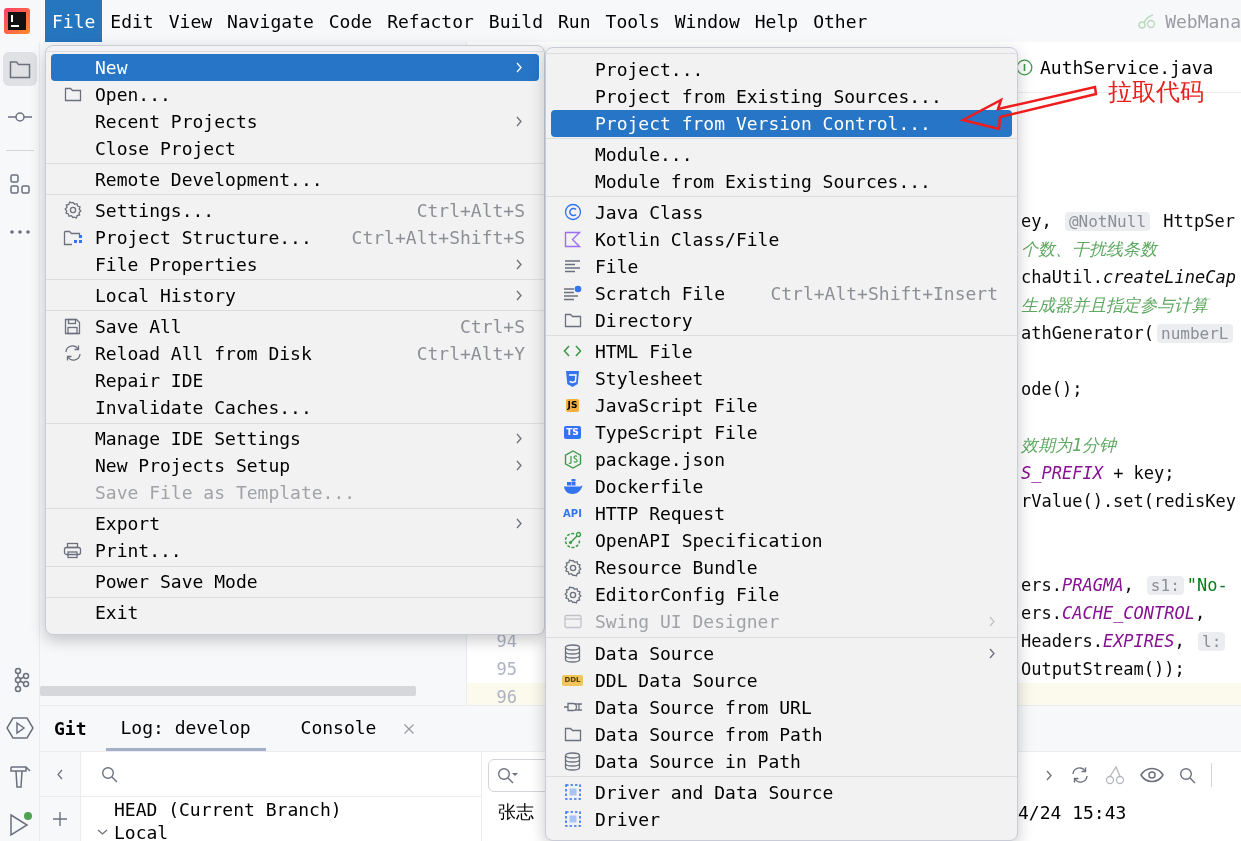 The height and width of the screenshot is (841, 1241). I want to click on menu-item: OpenAPI Specification, so click(781, 541).